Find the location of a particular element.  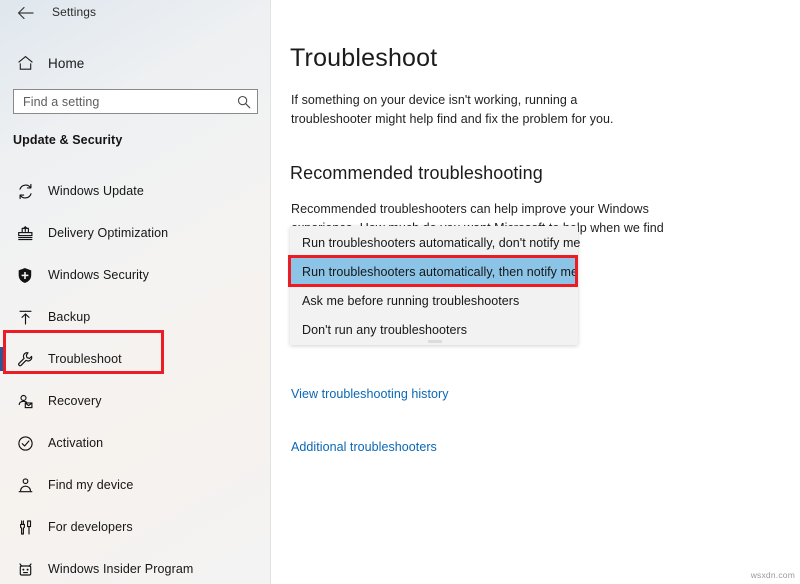

sidebar-item-label: Activation is located at coordinates (76, 443).